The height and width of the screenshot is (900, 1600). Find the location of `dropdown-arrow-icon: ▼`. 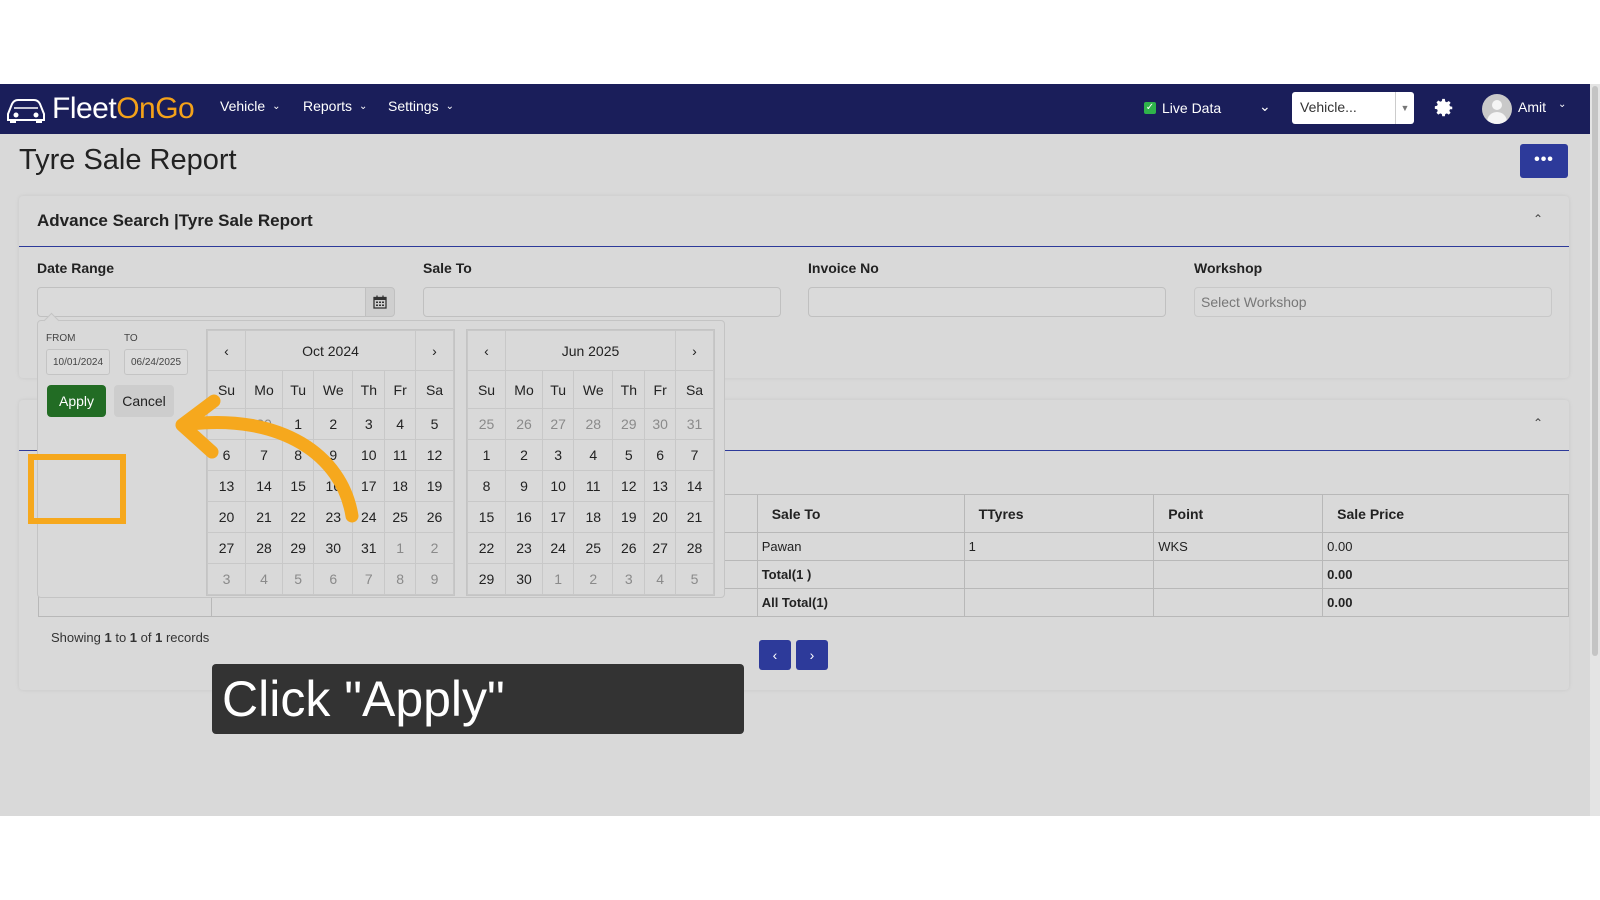

dropdown-arrow-icon: ▼ is located at coordinates (1404, 108).